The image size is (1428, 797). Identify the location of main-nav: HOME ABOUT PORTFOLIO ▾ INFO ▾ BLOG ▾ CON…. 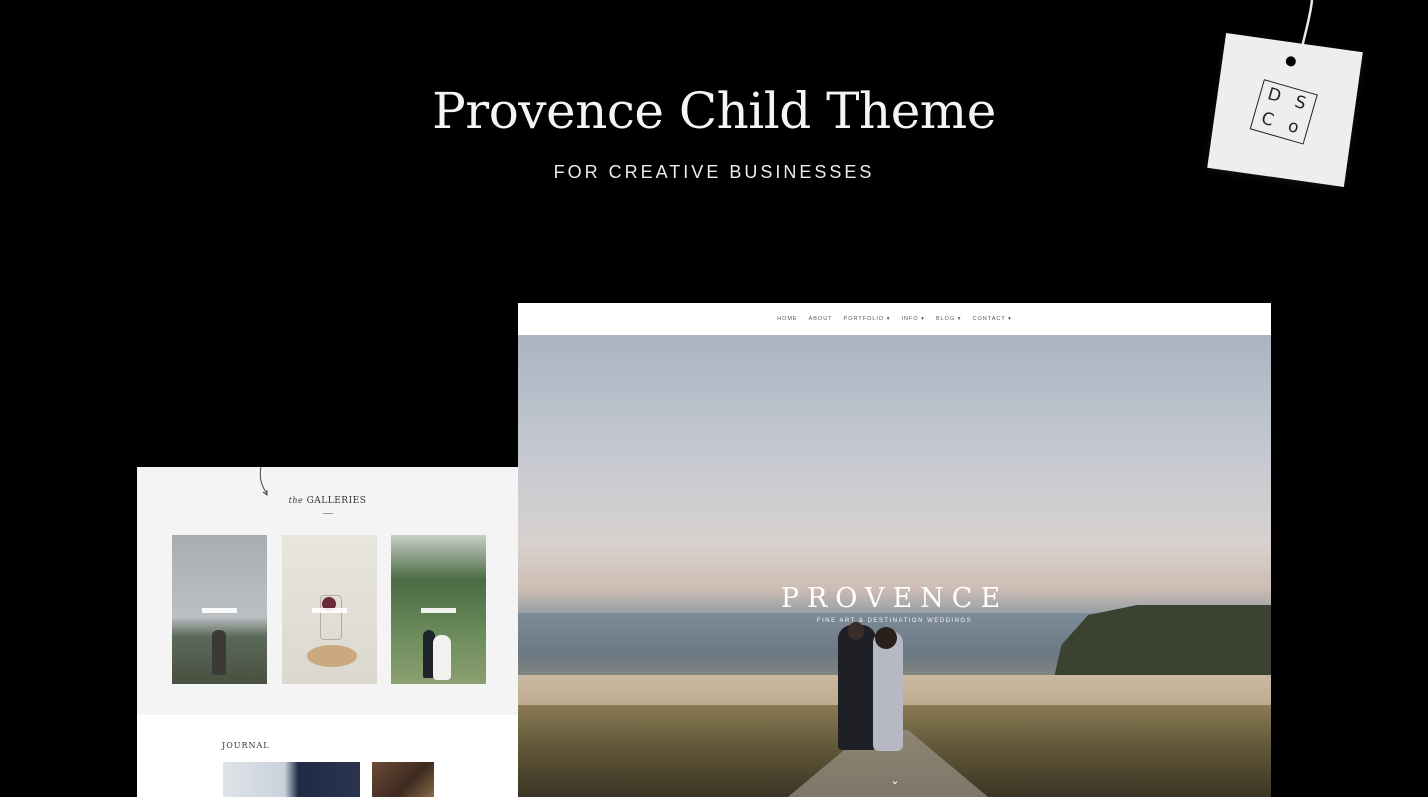
(894, 319).